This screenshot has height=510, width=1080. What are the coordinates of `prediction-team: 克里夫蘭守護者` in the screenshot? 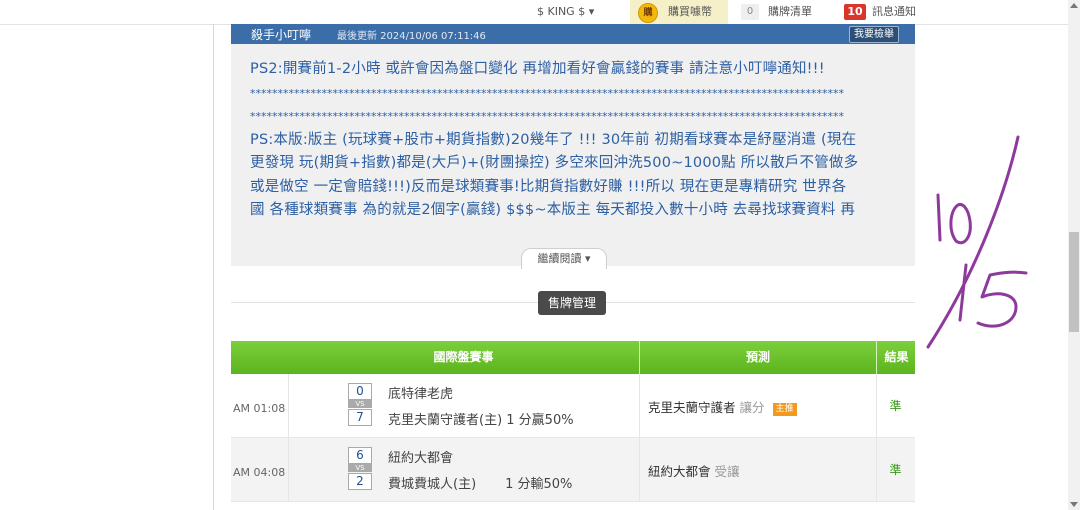 It's located at (692, 407).